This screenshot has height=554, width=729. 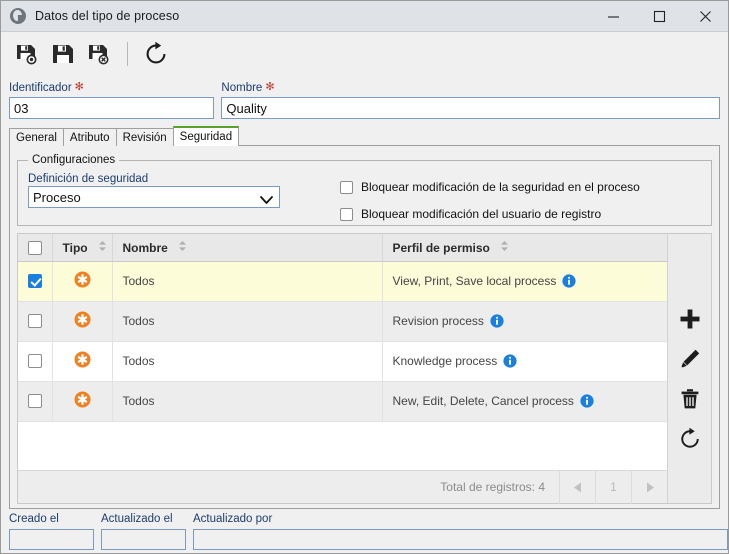 I want to click on security-definition-label: Definición de seguridad, so click(x=88, y=179).